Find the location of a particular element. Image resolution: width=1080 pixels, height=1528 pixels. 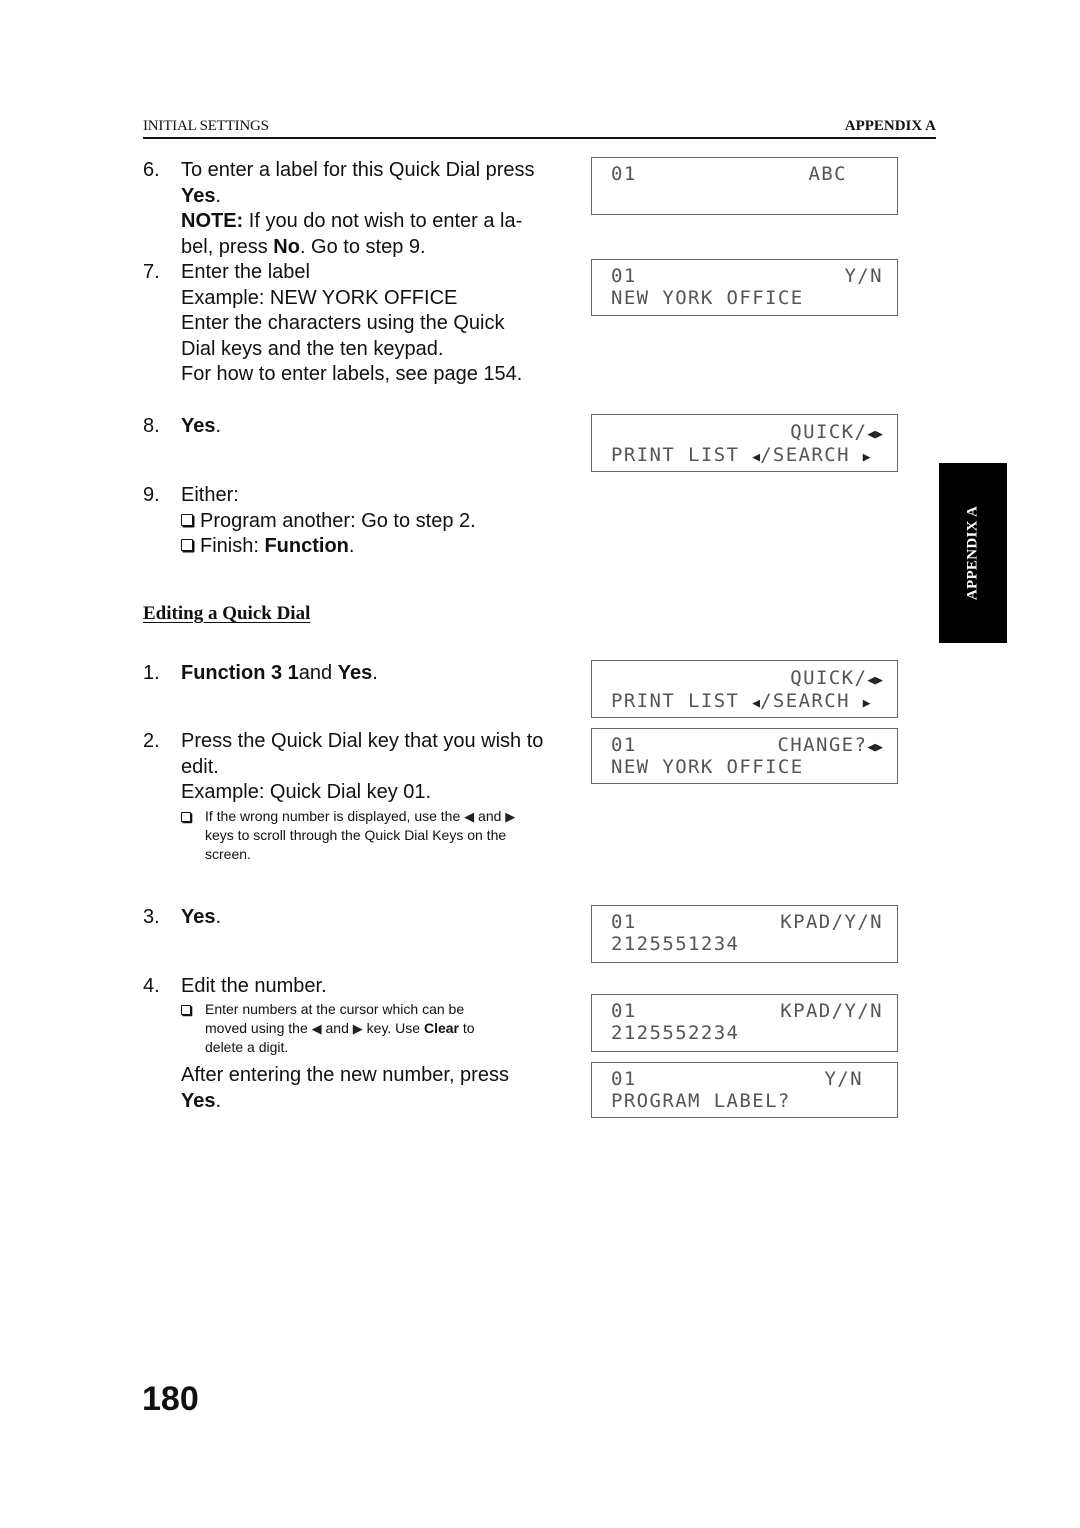

note-text: and is located at coordinates (490, 816).